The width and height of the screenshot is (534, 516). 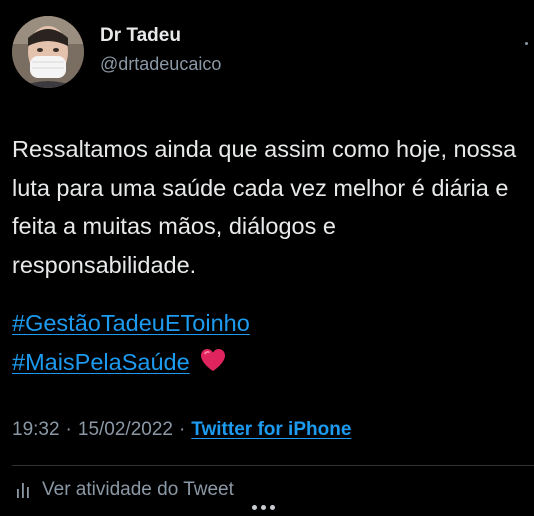 What do you see at coordinates (273, 465) in the screenshot?
I see `divider` at bounding box center [273, 465].